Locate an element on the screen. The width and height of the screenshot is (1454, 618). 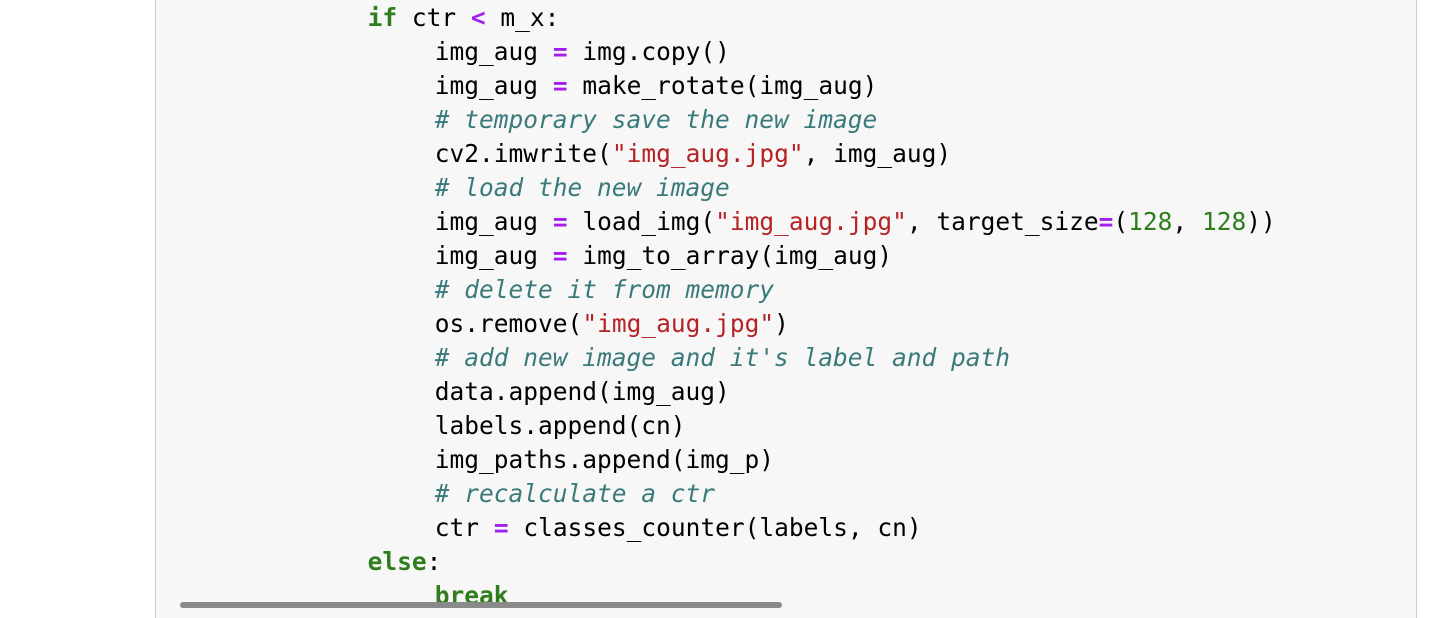
code-line: img_aug = img.copy() is located at coordinates (582, 52).